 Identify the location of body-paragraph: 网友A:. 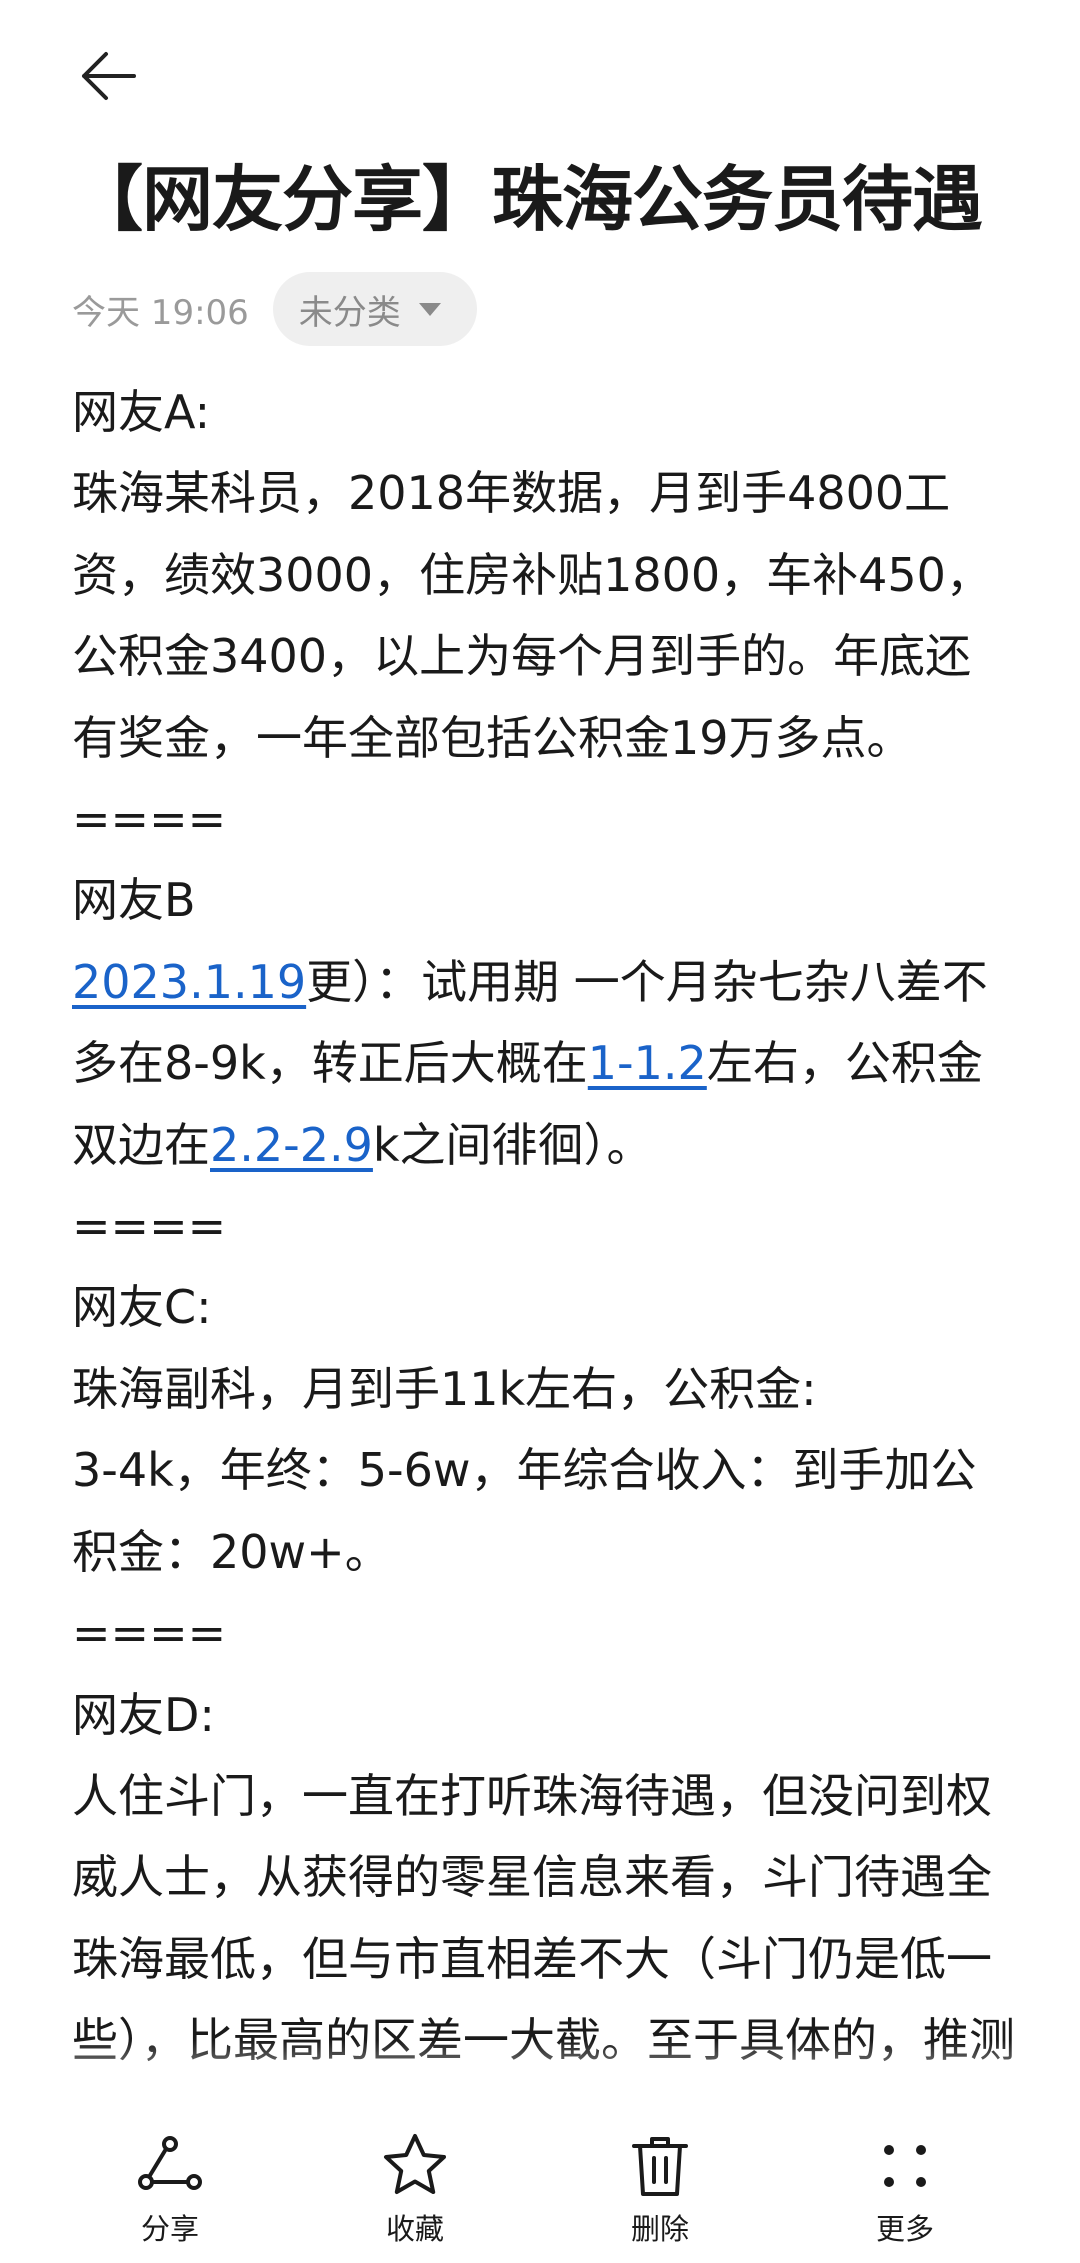
(544, 412).